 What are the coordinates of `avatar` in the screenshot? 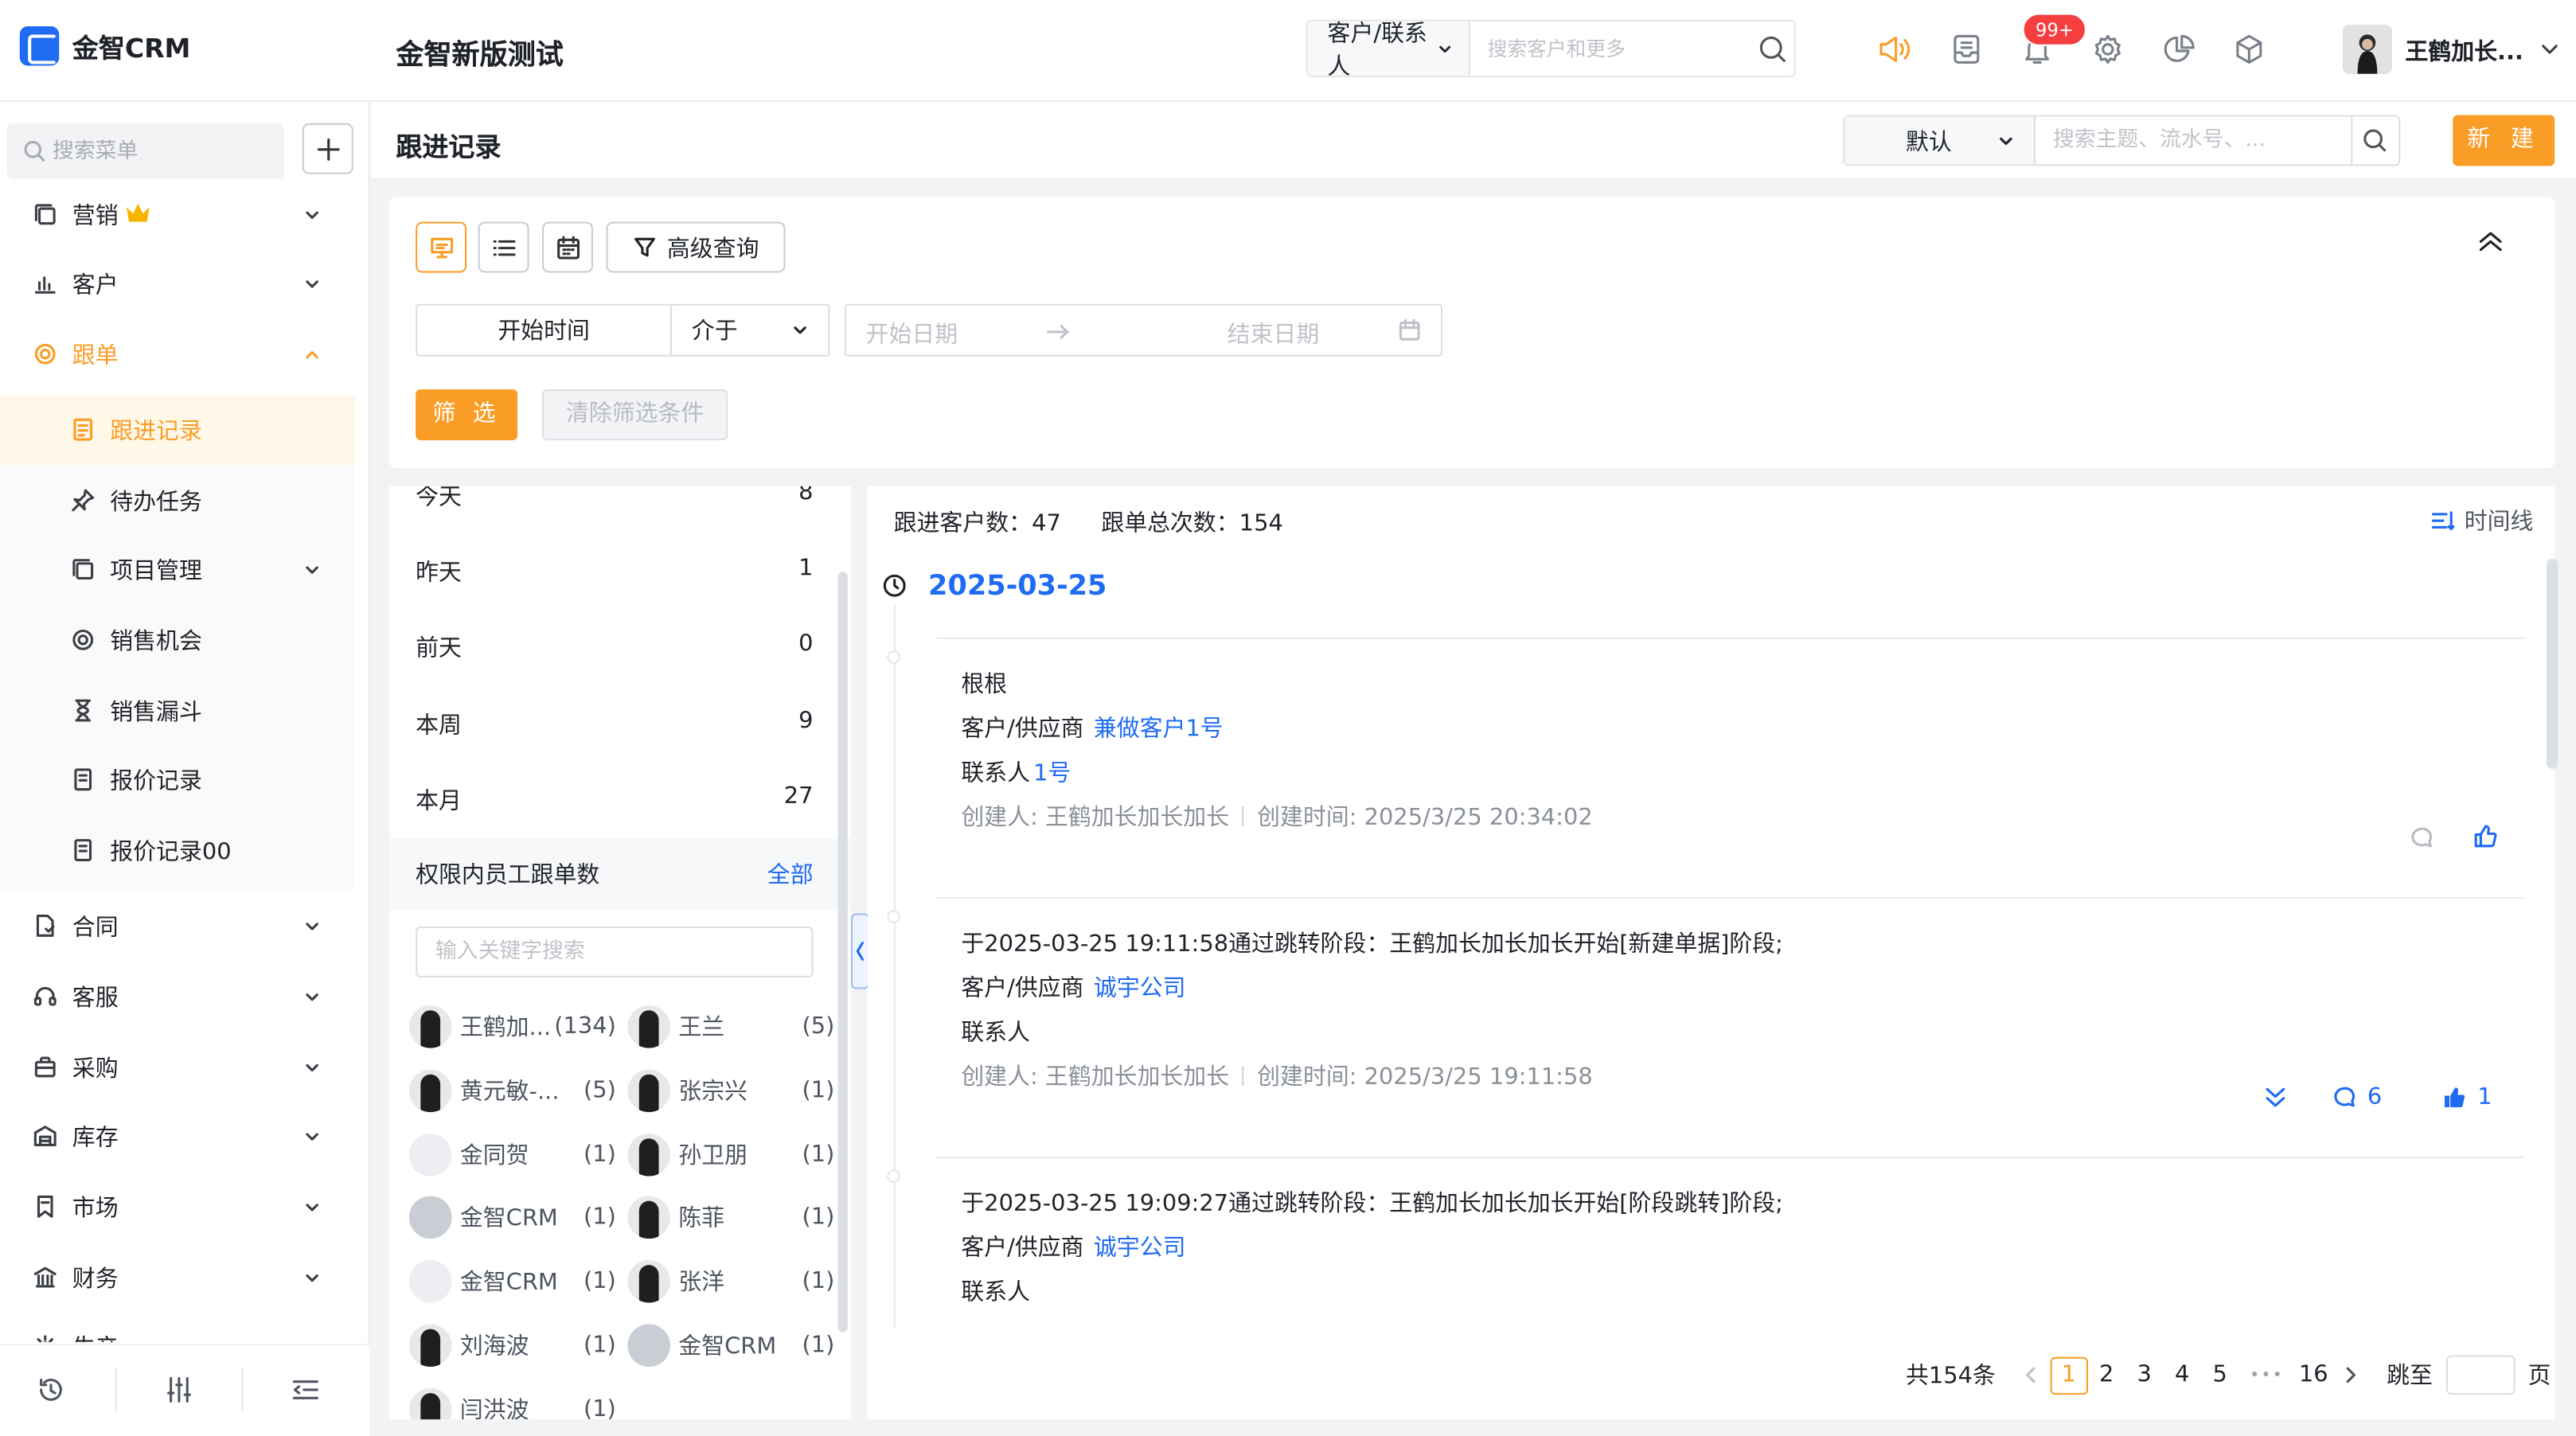 It's located at (649, 1346).